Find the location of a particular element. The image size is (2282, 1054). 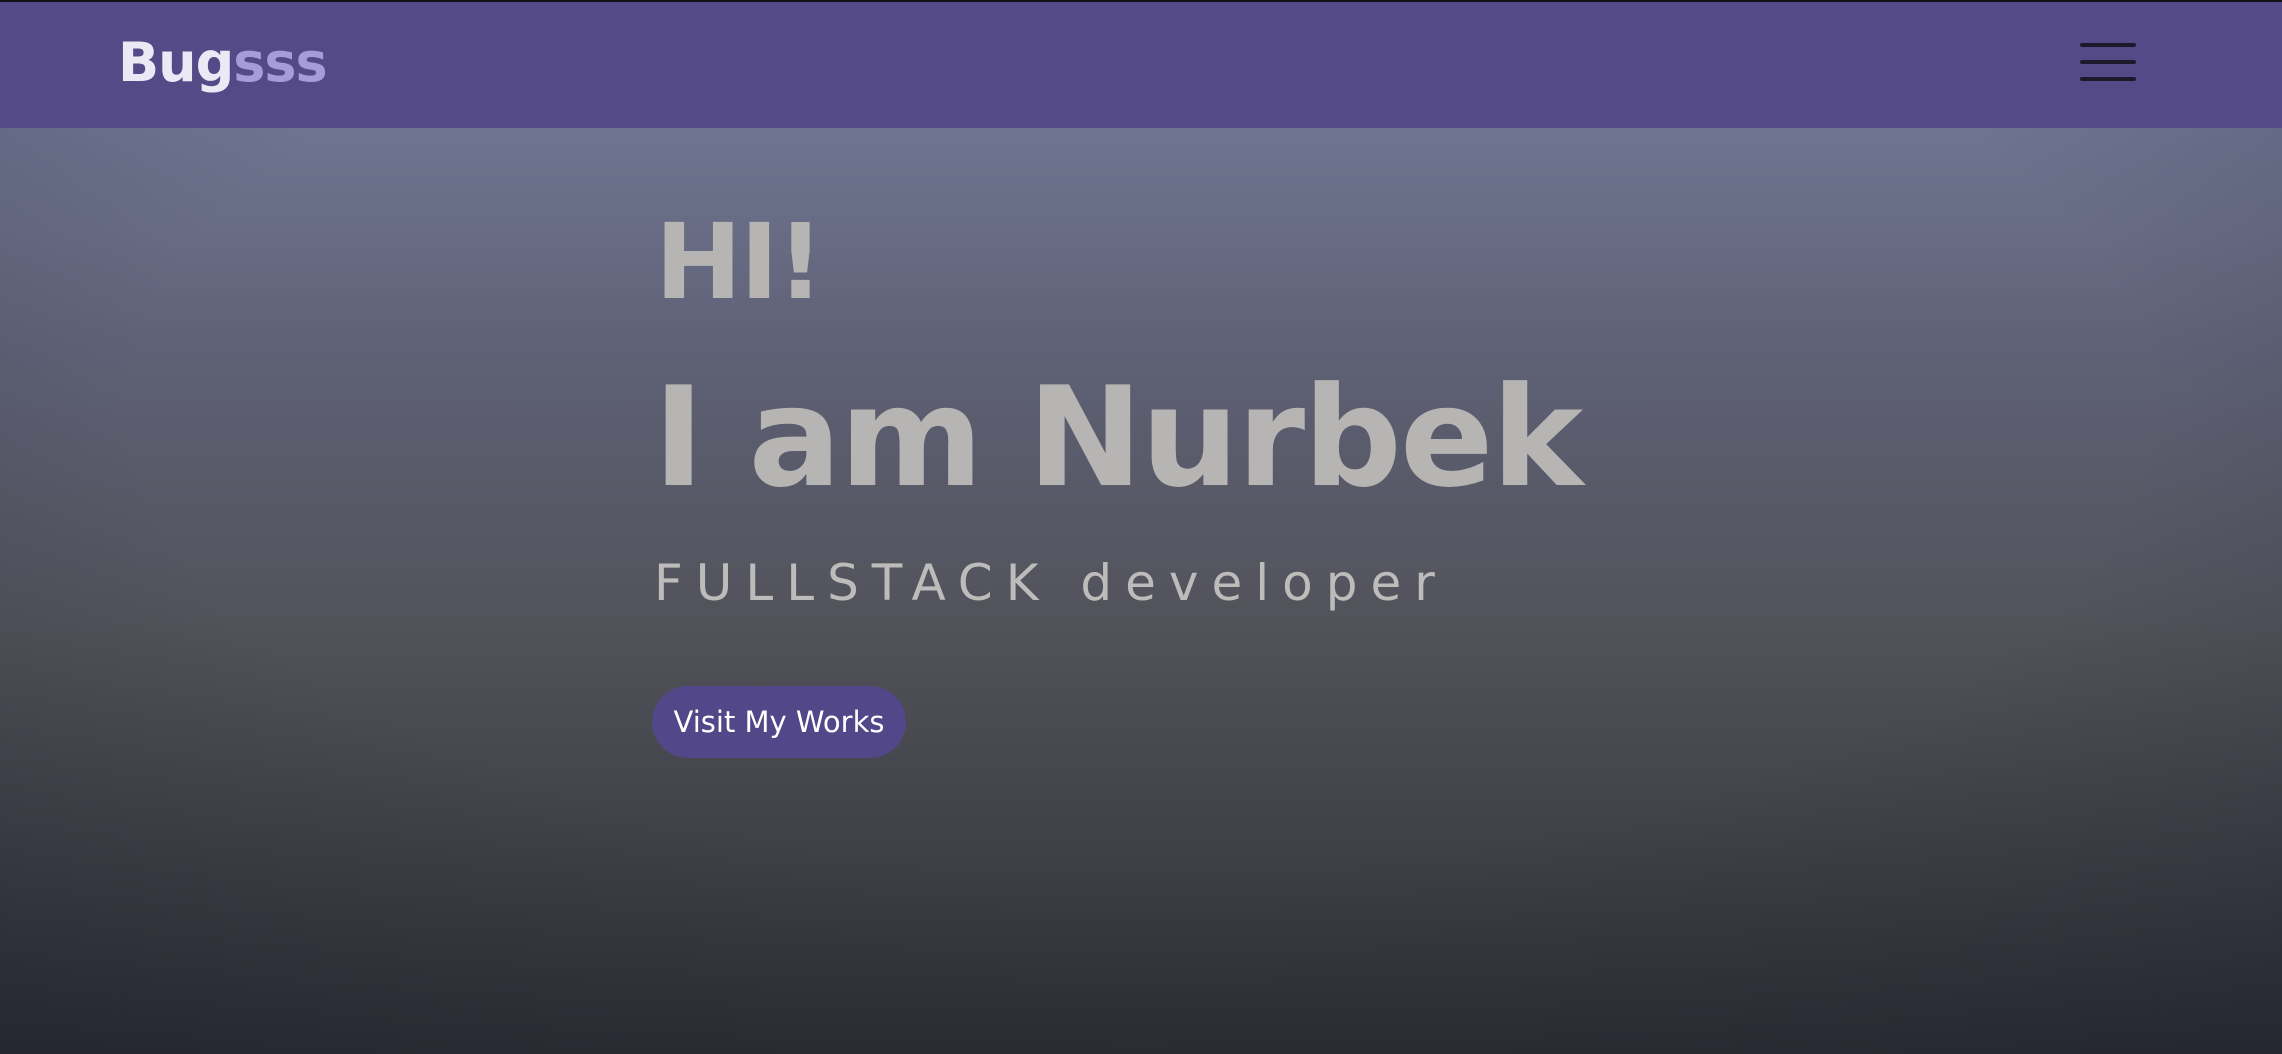

hamburger-menu-icon is located at coordinates (2104, 62).